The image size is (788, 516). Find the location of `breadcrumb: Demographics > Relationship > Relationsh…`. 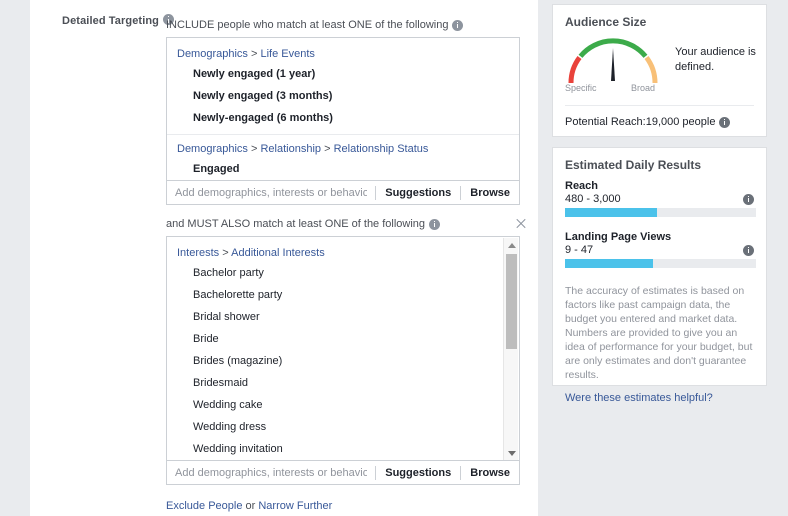

breadcrumb: Demographics > Relationship > Relationsh… is located at coordinates (343, 149).